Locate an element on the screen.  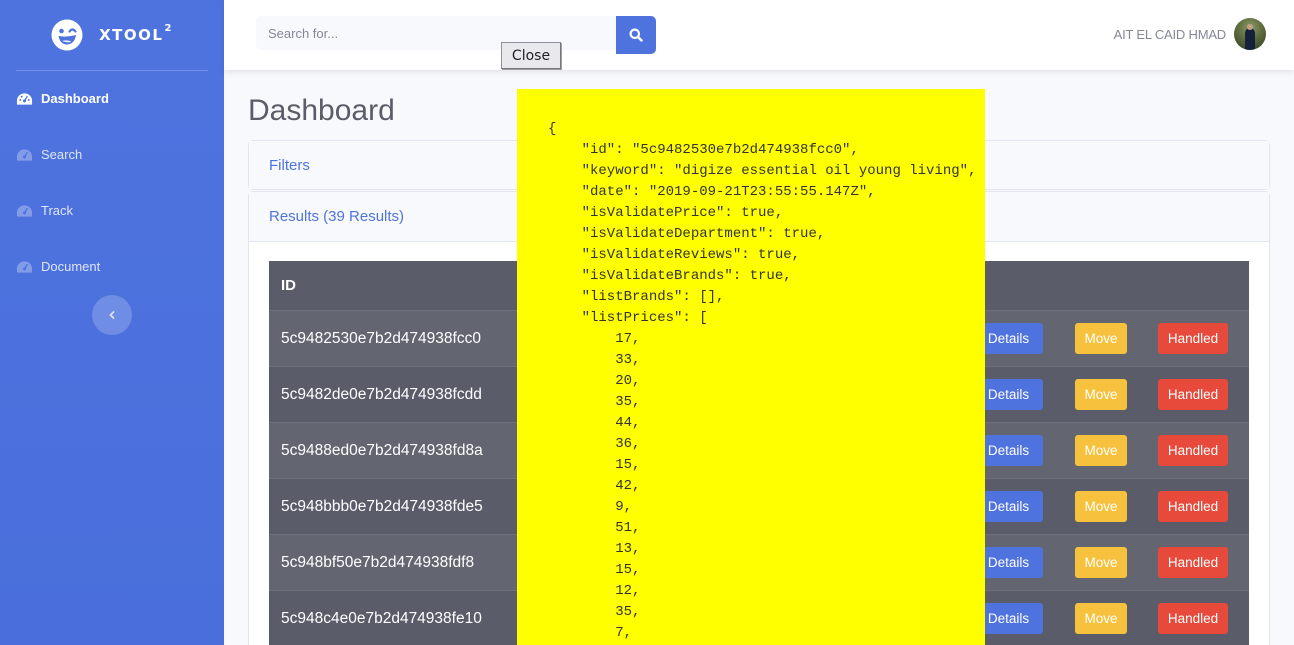
row-id: 5c9488ed0e7b2d474938fd8a is located at coordinates (382, 450).